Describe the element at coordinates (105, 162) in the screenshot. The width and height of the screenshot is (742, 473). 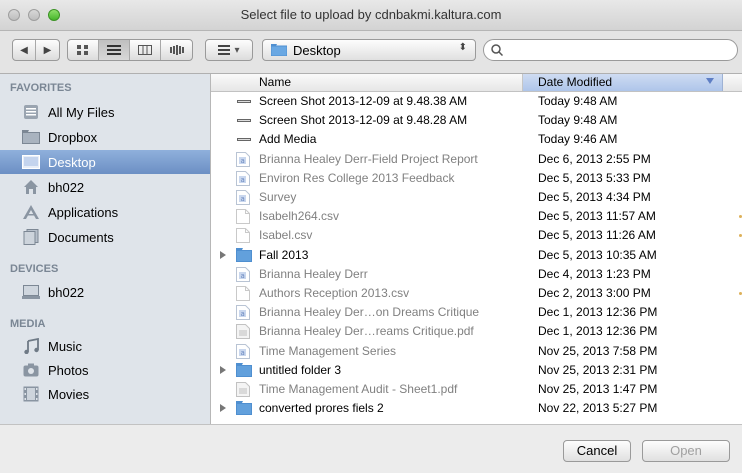
I see `sidebar-item-desktop: Desktop` at that location.